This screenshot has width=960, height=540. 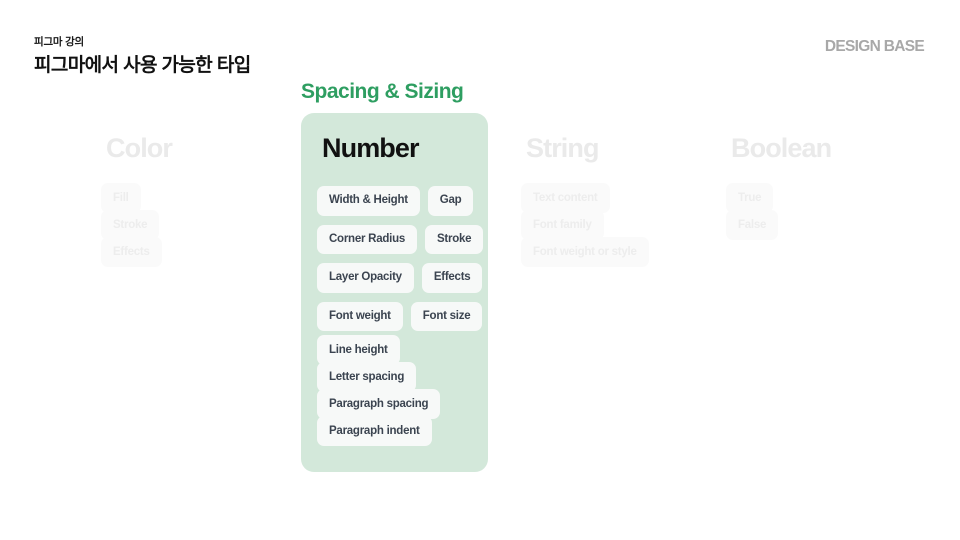 I want to click on card-color: Color Fill Stroke Effects, so click(x=196, y=196).